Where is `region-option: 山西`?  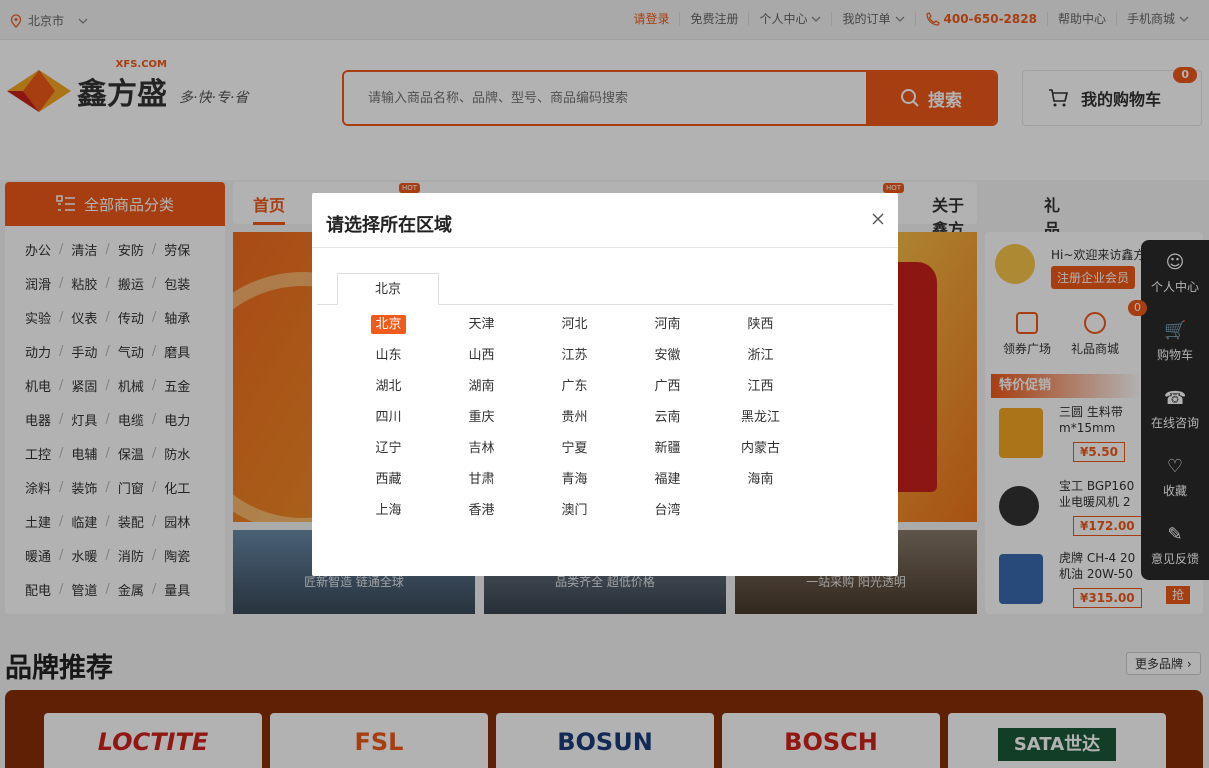 region-option: 山西 is located at coordinates (481, 356).